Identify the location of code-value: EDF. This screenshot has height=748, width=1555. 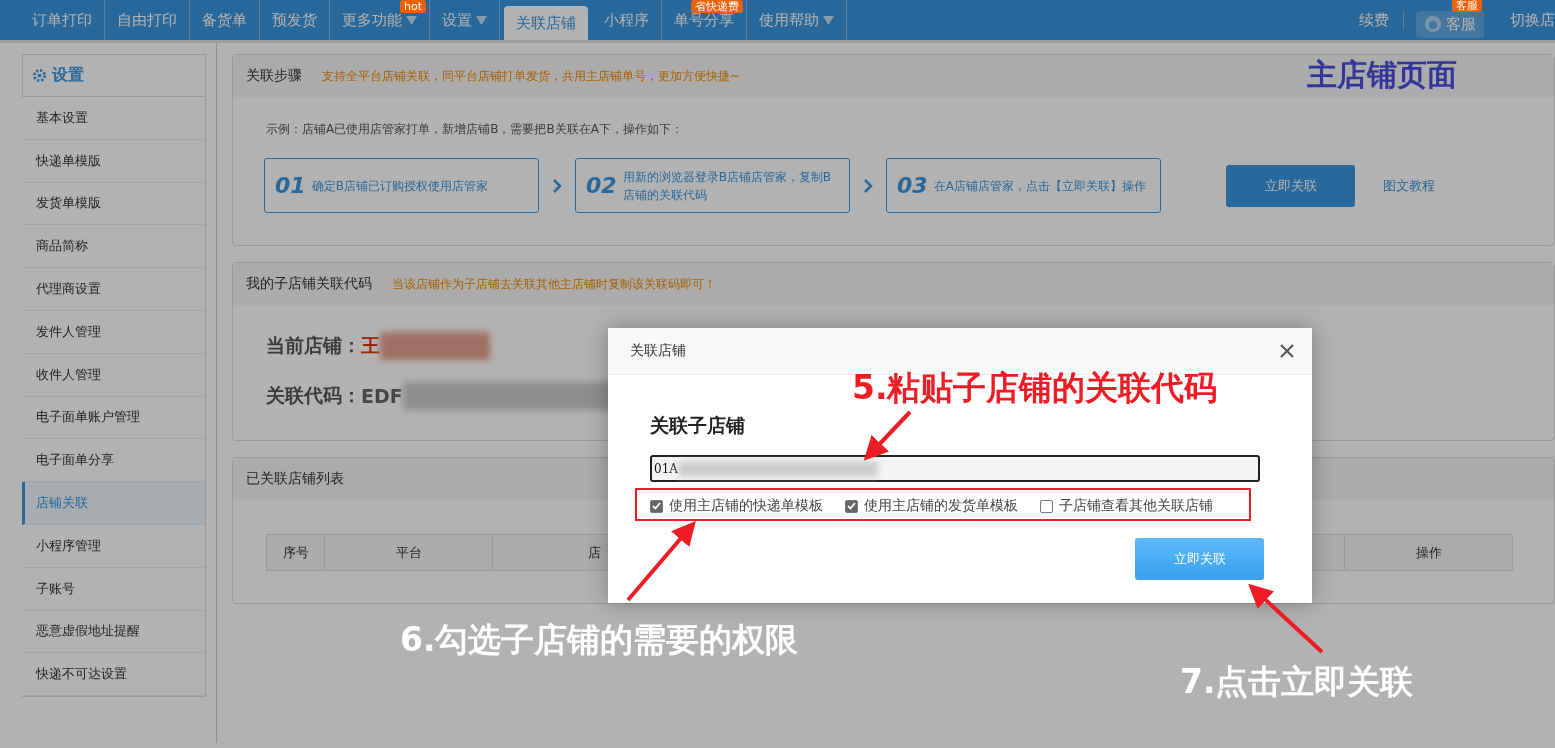
(382, 396).